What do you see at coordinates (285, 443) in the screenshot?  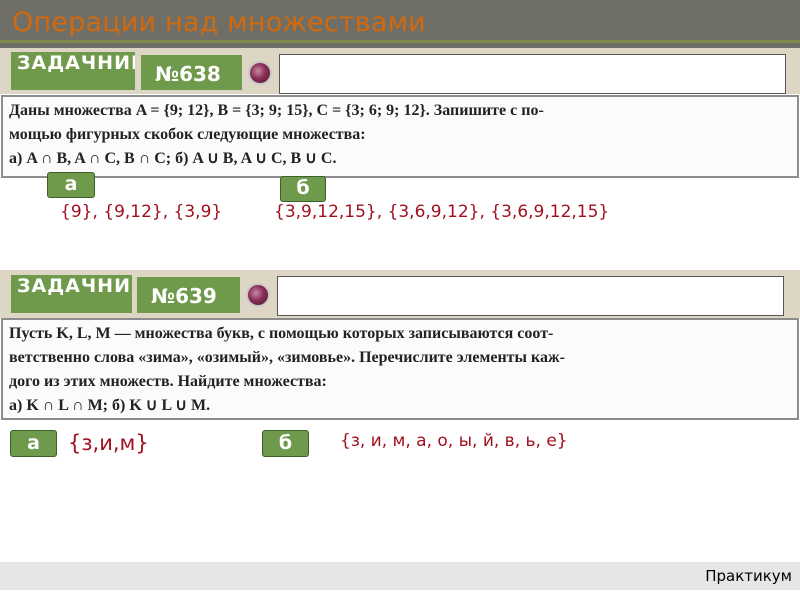 I see `answer-tag-b-639: б` at bounding box center [285, 443].